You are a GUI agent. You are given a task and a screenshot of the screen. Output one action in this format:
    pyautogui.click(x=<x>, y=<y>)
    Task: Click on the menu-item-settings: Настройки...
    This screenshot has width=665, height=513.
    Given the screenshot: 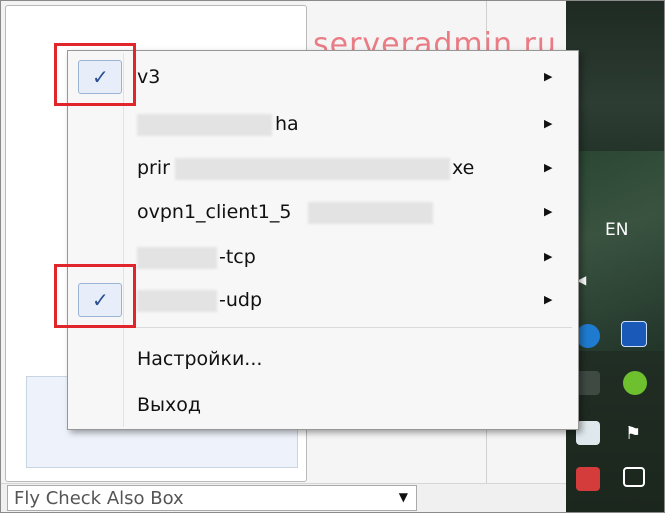 What is the action you would take?
    pyautogui.click(x=323, y=359)
    